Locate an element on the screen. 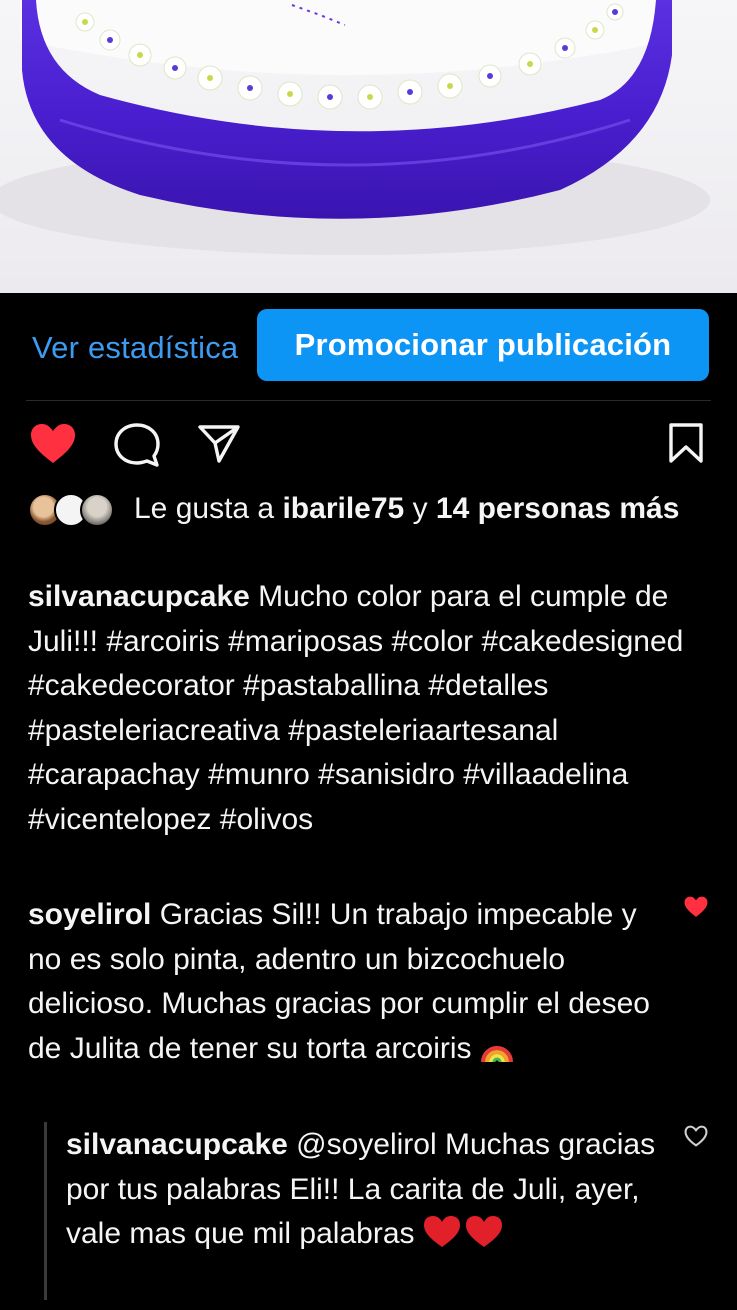  heart-filled-icon is located at coordinates (53, 444).